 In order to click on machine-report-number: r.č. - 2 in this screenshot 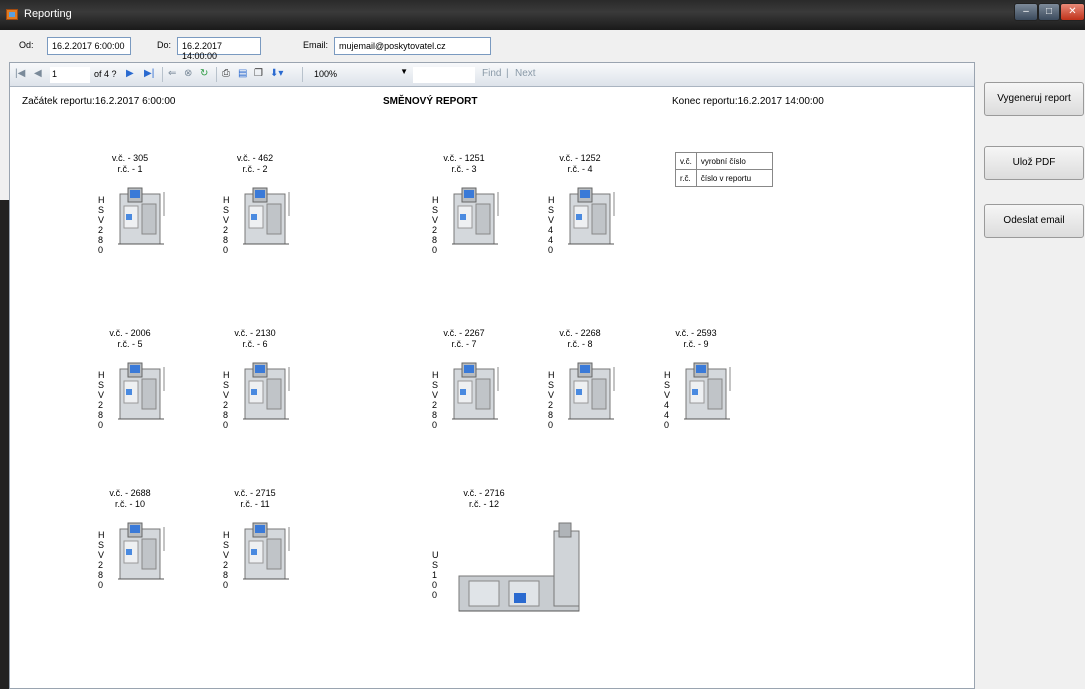, I will do `click(255, 169)`.